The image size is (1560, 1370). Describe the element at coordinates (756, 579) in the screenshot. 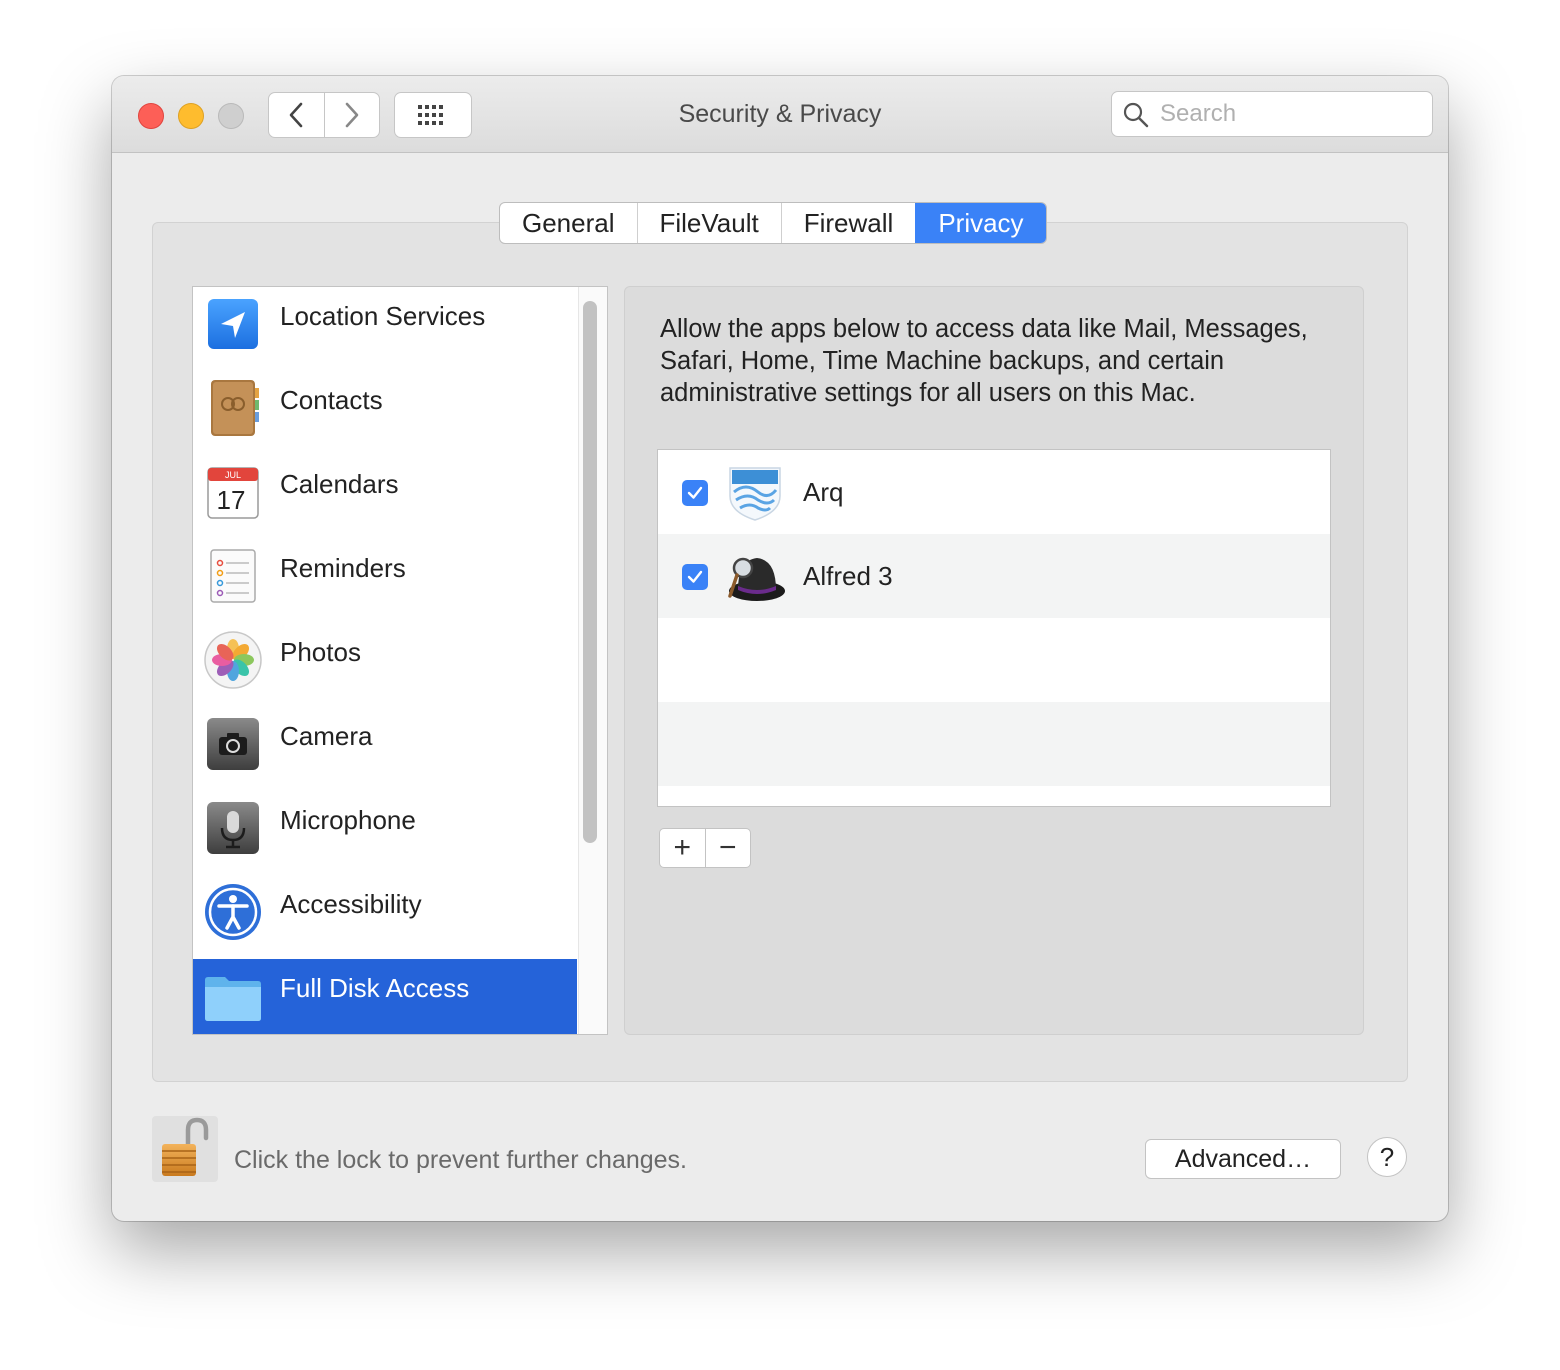

I see `alfred-hat-icon` at that location.